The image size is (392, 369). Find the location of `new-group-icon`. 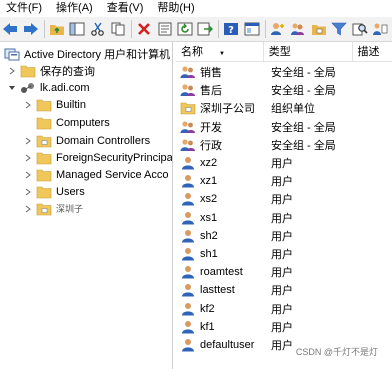

new-group-icon is located at coordinates (298, 29).